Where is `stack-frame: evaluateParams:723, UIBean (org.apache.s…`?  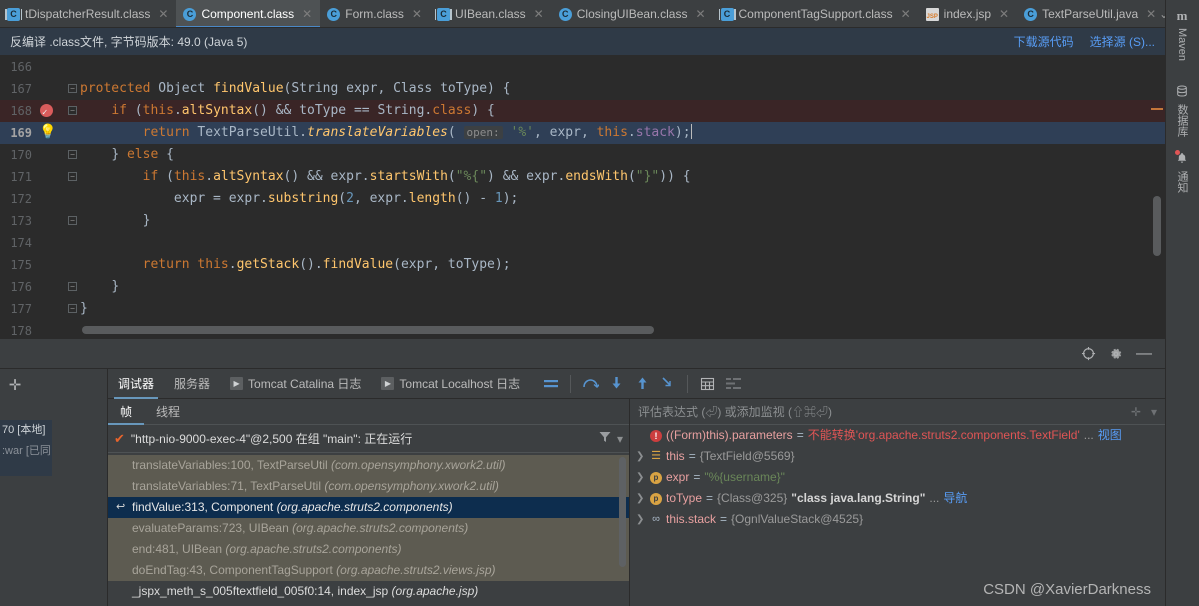
stack-frame: evaluateParams:723, UIBean (org.apache.s… is located at coordinates (368, 528).